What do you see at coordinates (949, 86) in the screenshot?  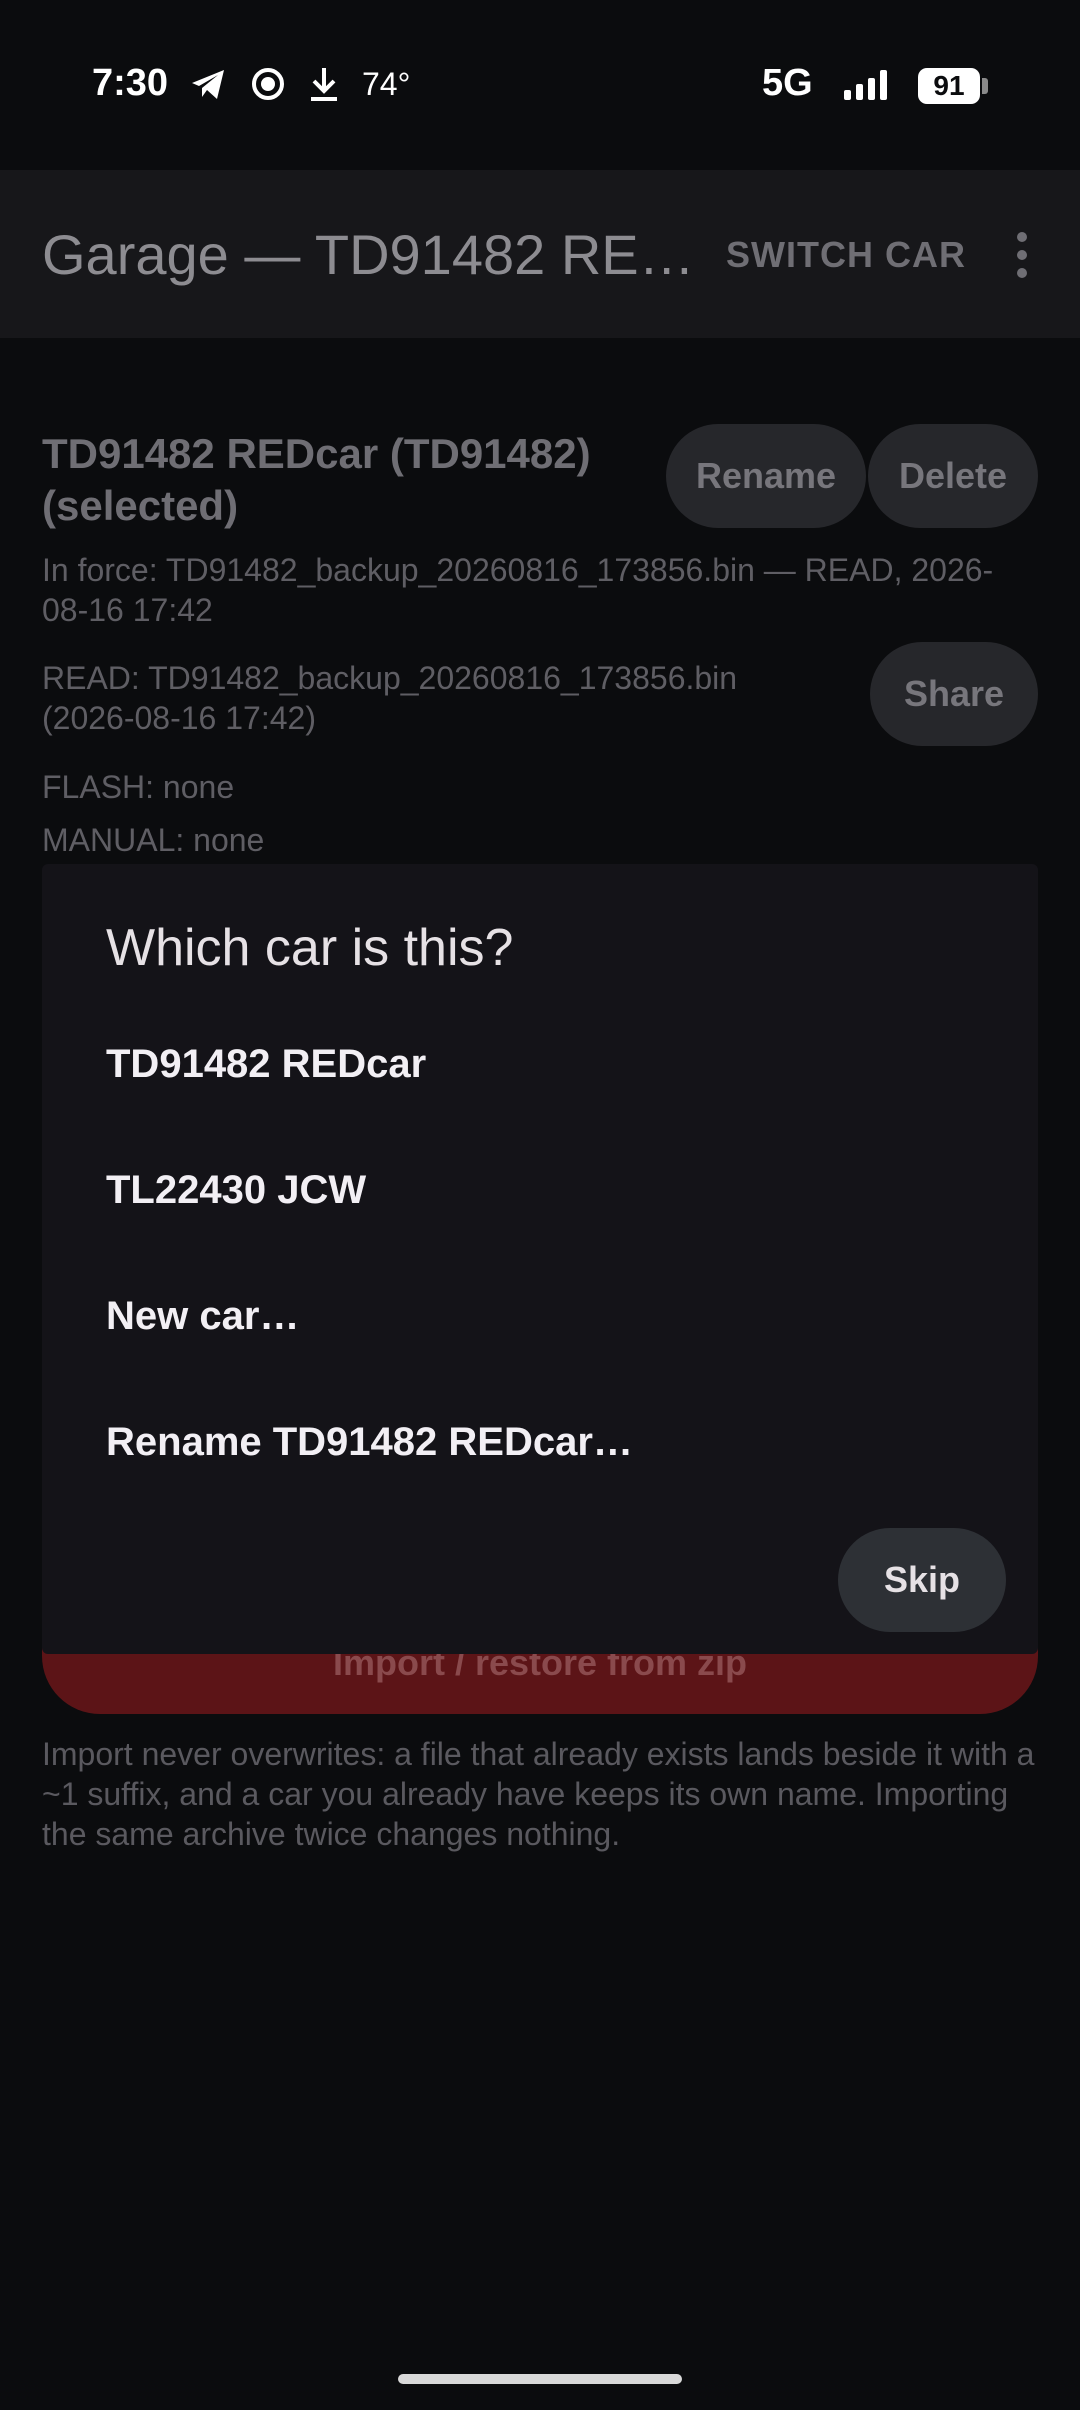 I see `battery-icon: 91` at bounding box center [949, 86].